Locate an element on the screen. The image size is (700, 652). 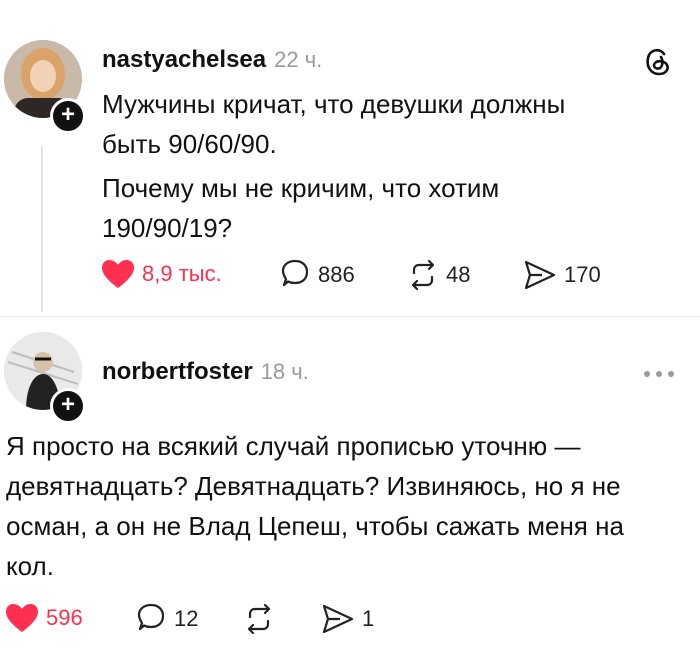
timestamp: 22 ч. is located at coordinates (298, 59).